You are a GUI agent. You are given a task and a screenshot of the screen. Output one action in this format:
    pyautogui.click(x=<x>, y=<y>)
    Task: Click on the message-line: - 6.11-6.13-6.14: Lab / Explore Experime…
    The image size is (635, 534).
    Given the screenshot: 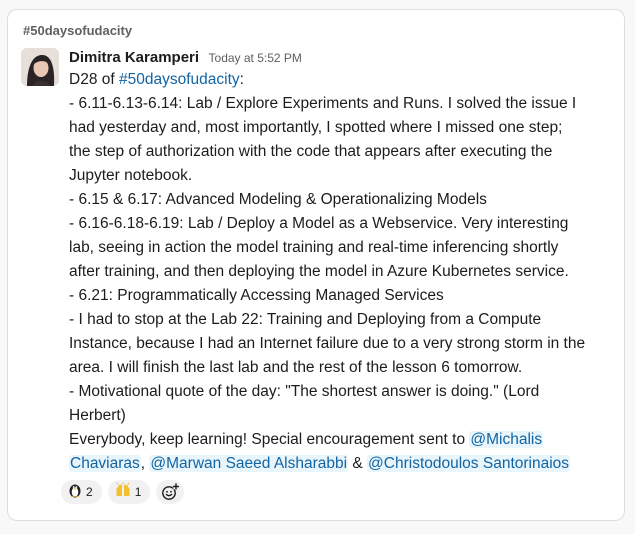 What is the action you would take?
    pyautogui.click(x=323, y=103)
    